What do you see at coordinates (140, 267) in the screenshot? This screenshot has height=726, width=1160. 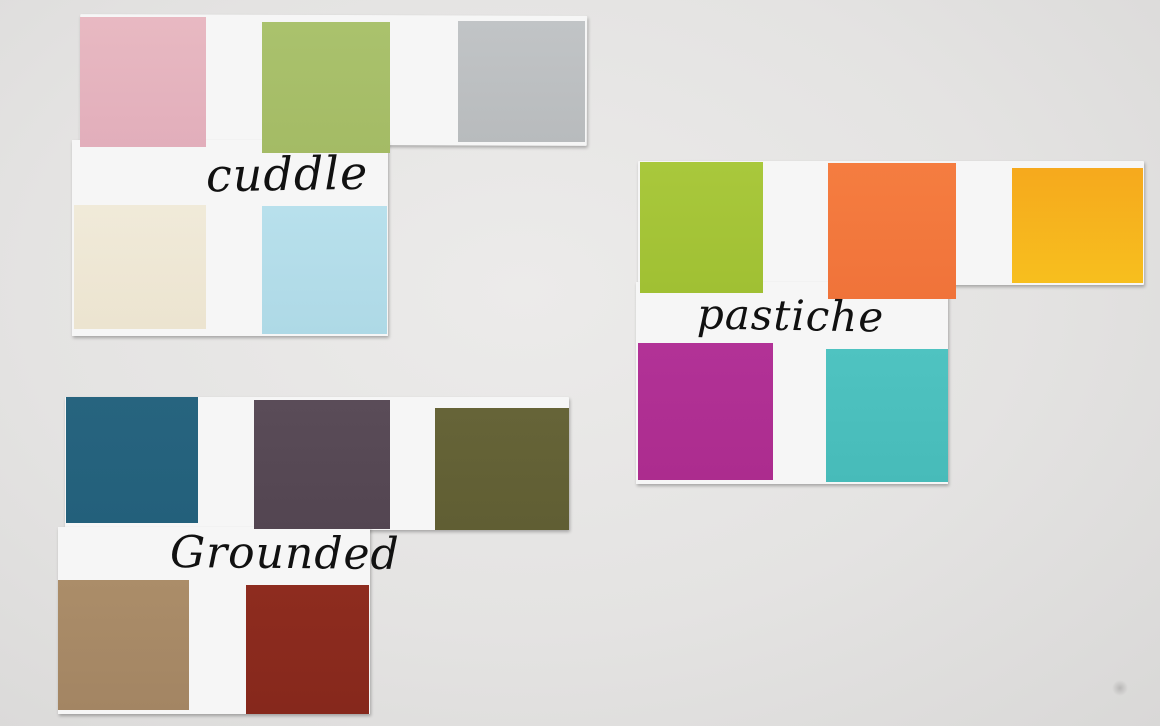 I see `cuddle-swatch-cream` at bounding box center [140, 267].